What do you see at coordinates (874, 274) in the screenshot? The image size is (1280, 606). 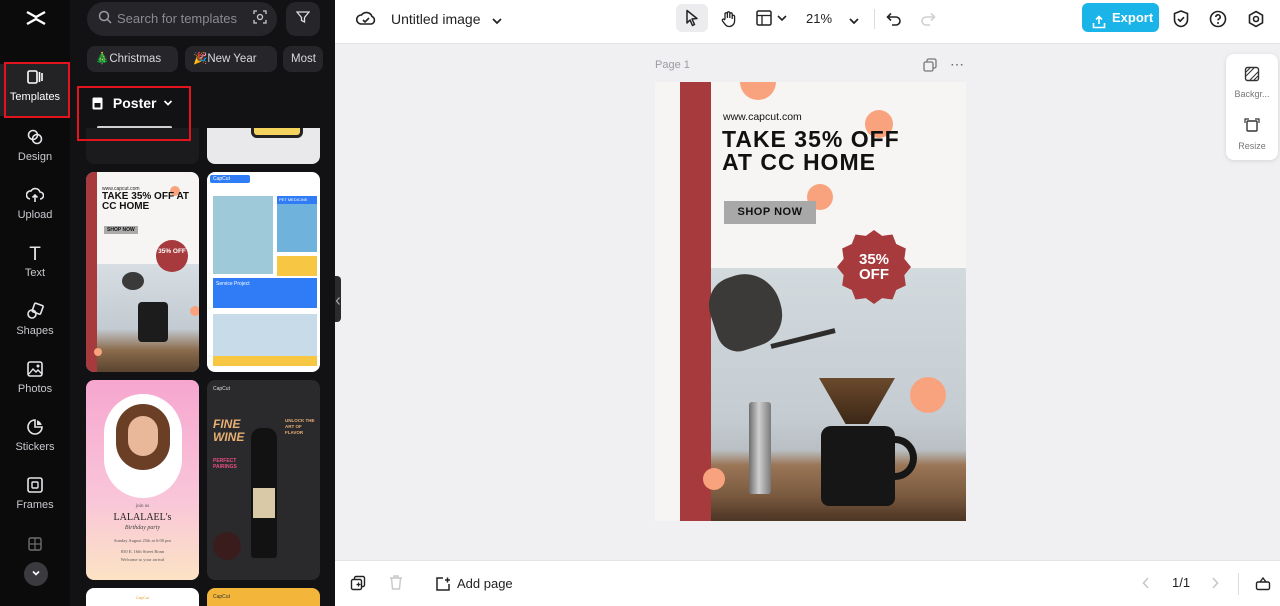 I see `badge-line2: OFF` at bounding box center [874, 274].